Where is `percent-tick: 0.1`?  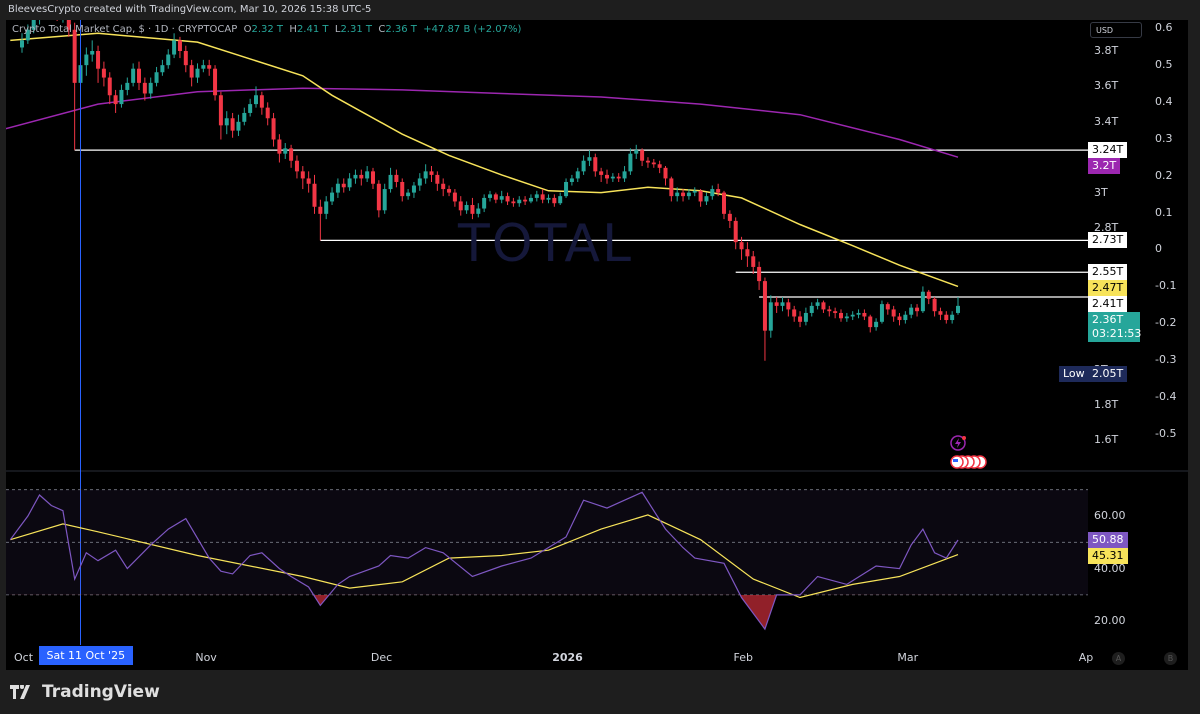
percent-tick: 0.1 is located at coordinates (1164, 212).